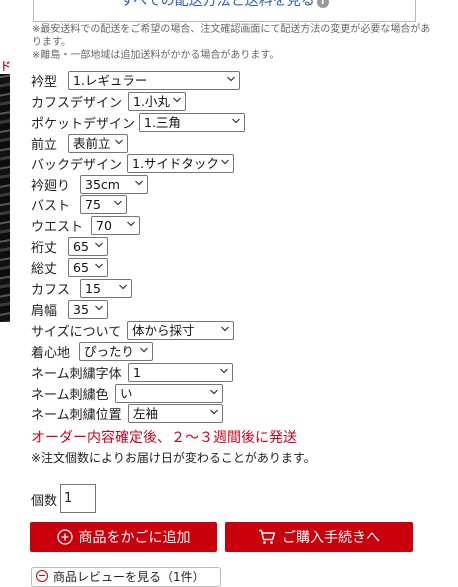 This screenshot has width=458, height=587. Describe the element at coordinates (5, 67) in the screenshot. I see `image-overlay-text: ド` at that location.